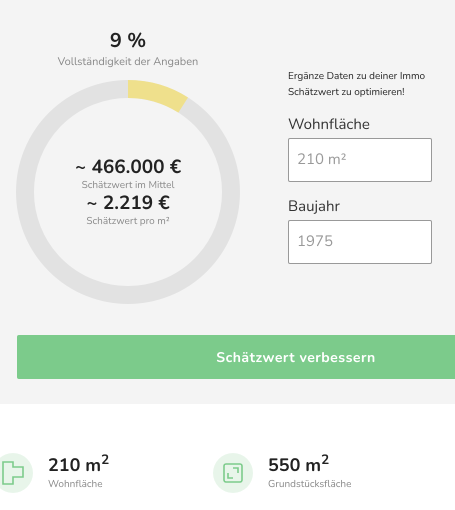 The height and width of the screenshot is (510, 455). I want to click on stat-label: Wohnfläche, so click(76, 484).